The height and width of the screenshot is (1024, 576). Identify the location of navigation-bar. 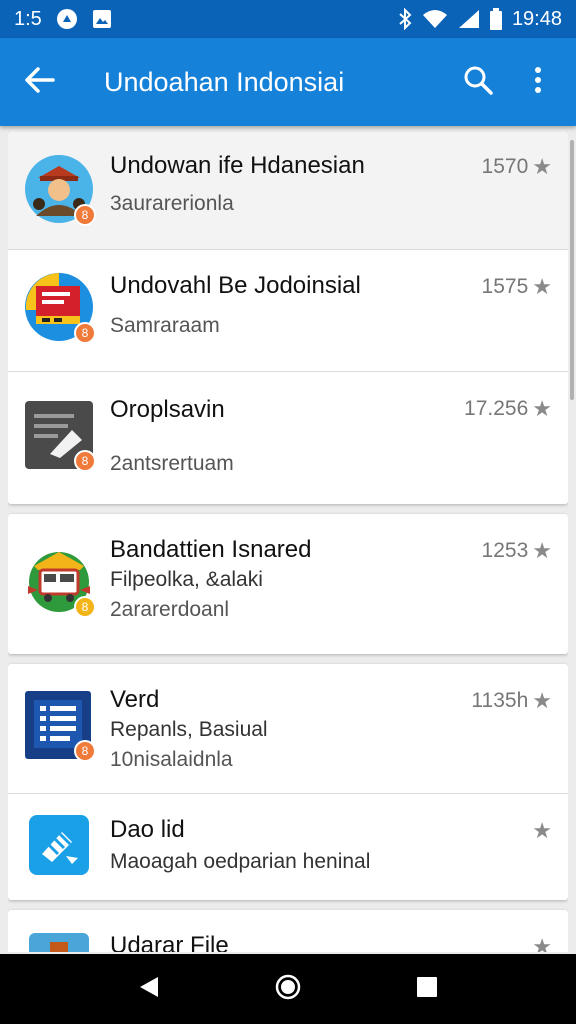
(288, 989).